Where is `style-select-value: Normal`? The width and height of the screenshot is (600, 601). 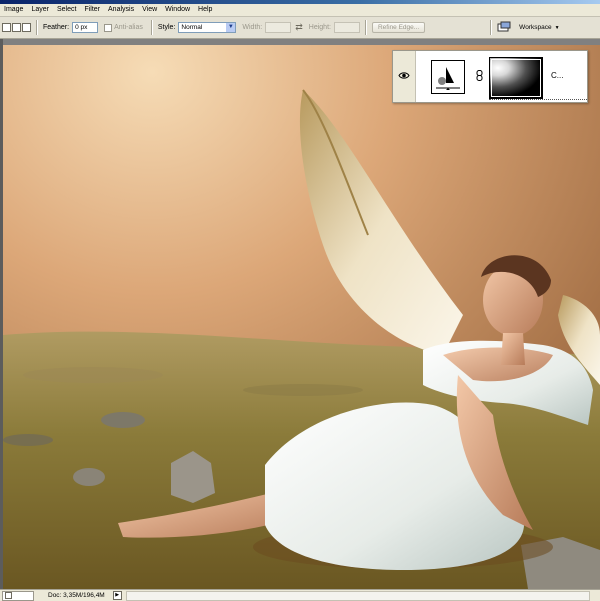 style-select-value: Normal is located at coordinates (192, 27).